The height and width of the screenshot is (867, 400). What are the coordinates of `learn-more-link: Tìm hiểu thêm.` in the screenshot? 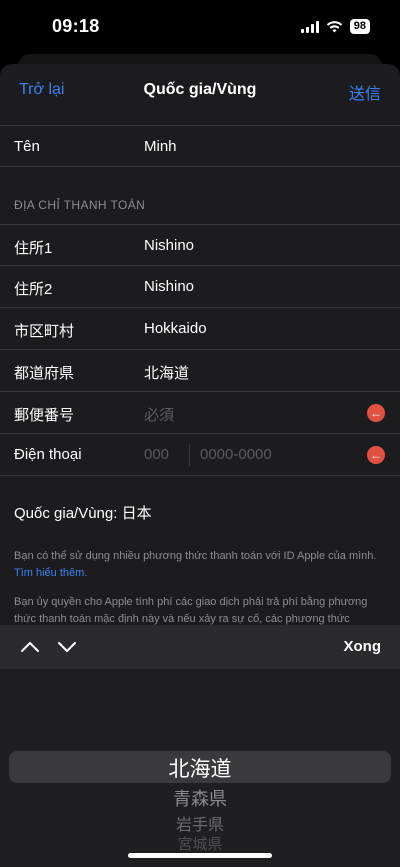 It's located at (50, 573).